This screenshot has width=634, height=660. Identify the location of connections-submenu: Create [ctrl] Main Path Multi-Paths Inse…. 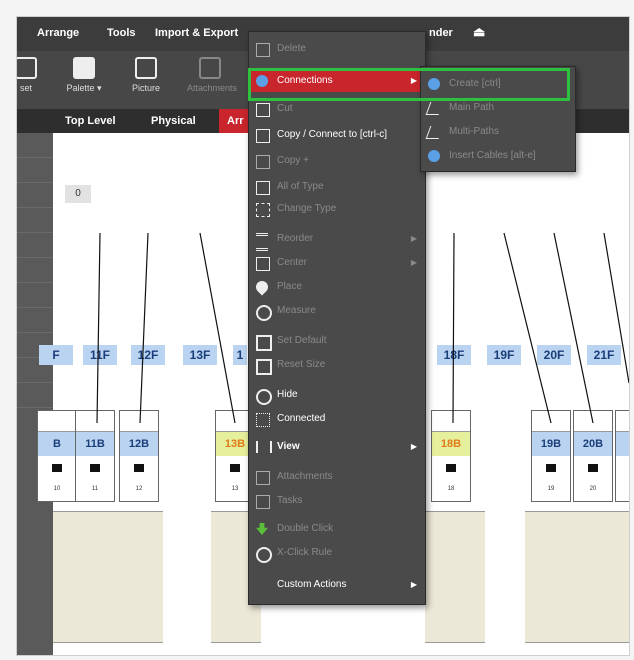
(498, 119).